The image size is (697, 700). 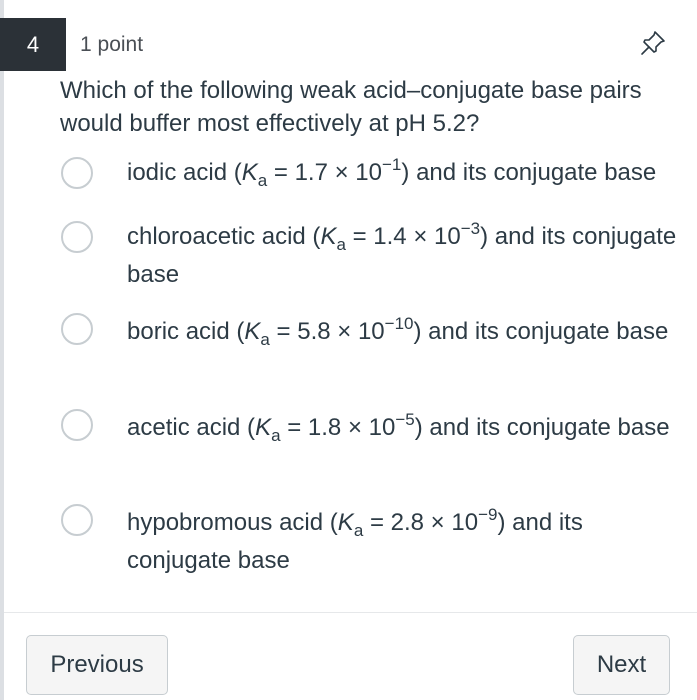 I want to click on question-number-badge: 4, so click(x=33, y=44).